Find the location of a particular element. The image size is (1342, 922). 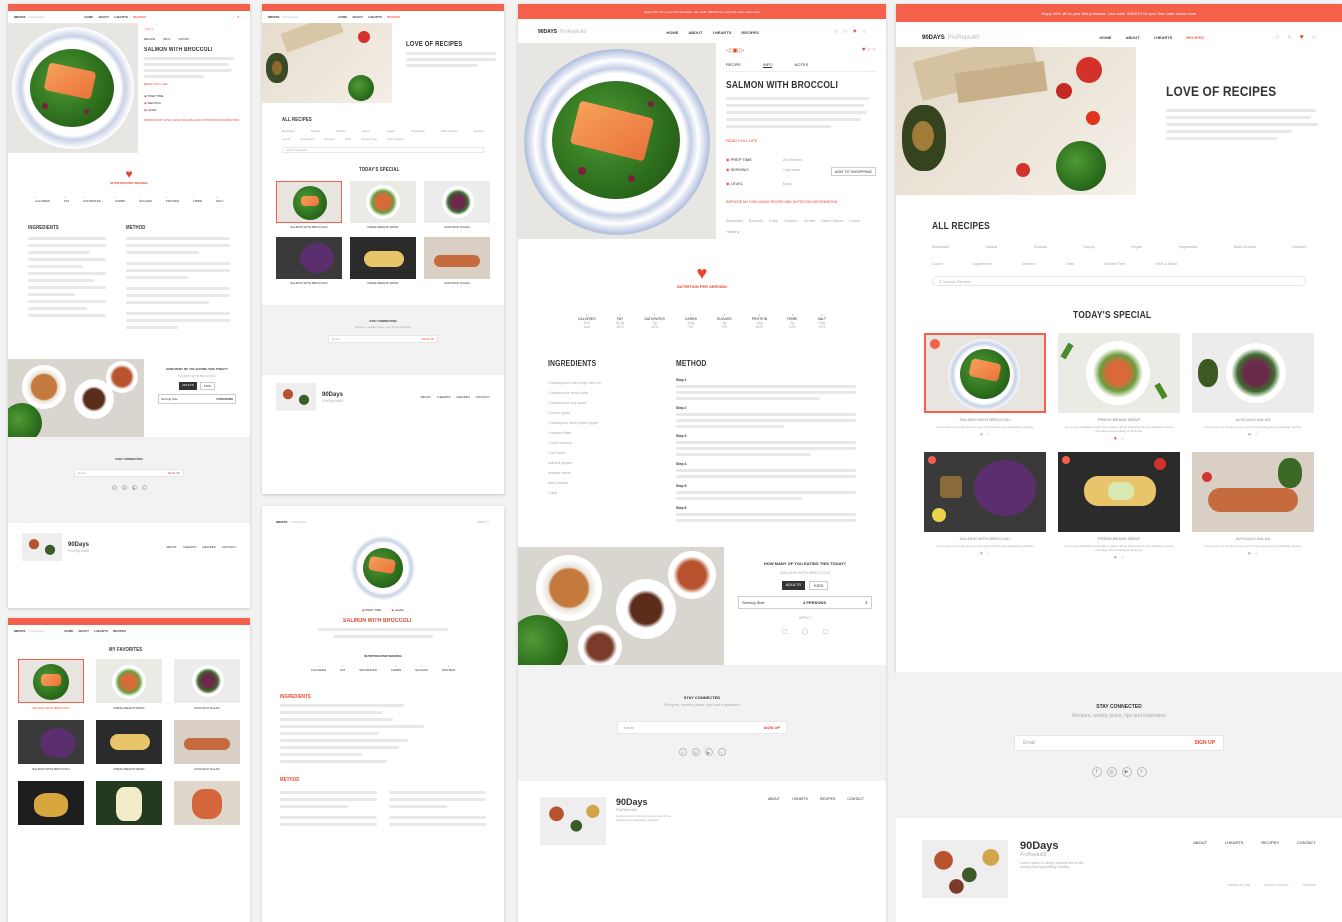

category-vegetarian: Vegetarian is located at coordinates (418, 131).